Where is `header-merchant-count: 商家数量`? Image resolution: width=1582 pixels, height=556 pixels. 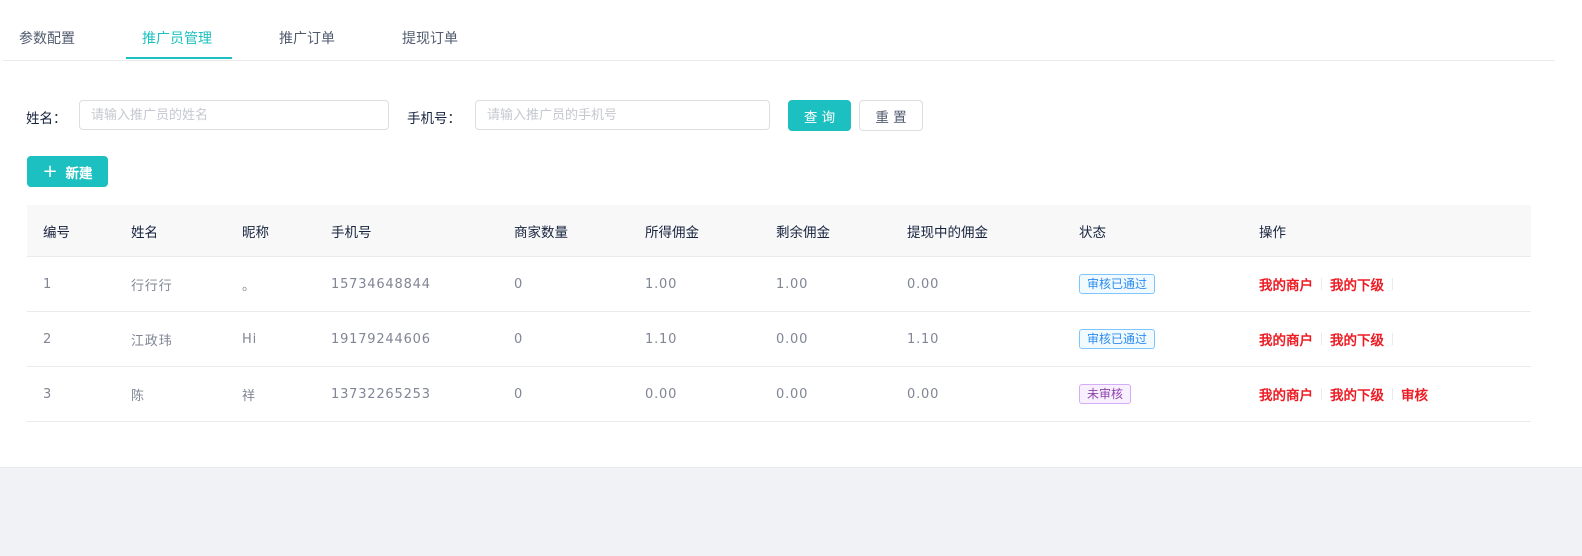
header-merchant-count: 商家数量 is located at coordinates (541, 232).